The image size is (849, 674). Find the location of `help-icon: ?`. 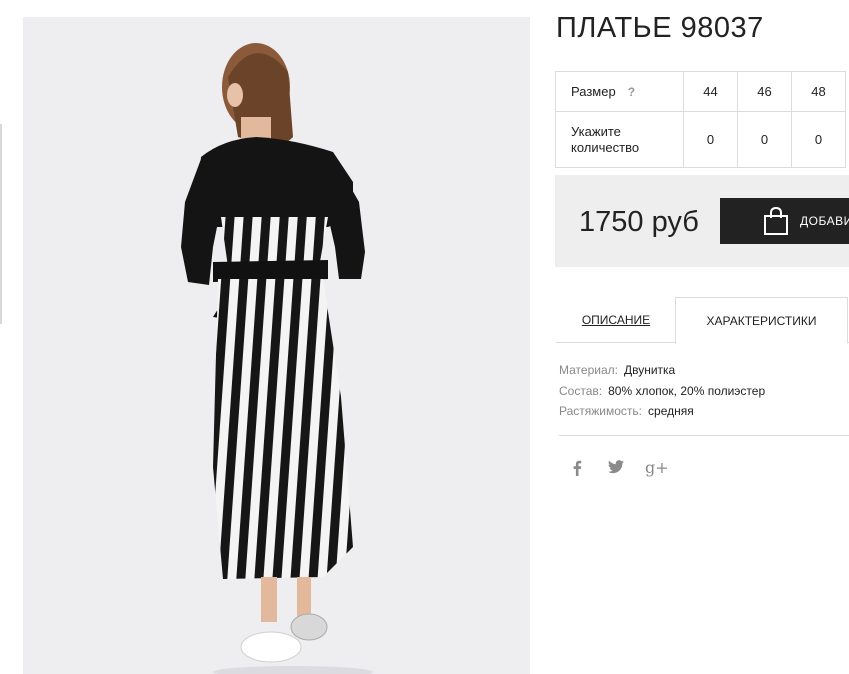

help-icon: ? is located at coordinates (631, 92).